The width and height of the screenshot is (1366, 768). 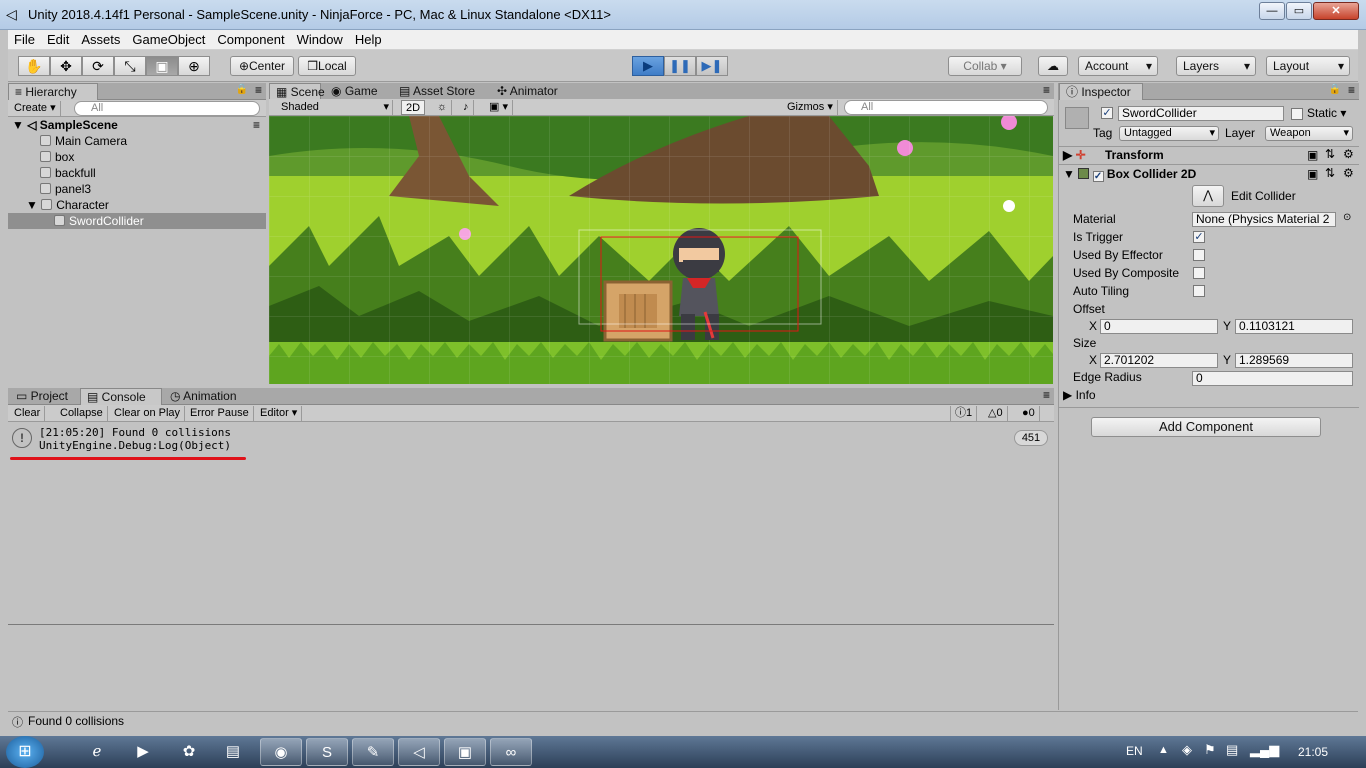 What do you see at coordinates (148, 413) in the screenshot?
I see `clear-on-play-button: Clear on Play` at bounding box center [148, 413].